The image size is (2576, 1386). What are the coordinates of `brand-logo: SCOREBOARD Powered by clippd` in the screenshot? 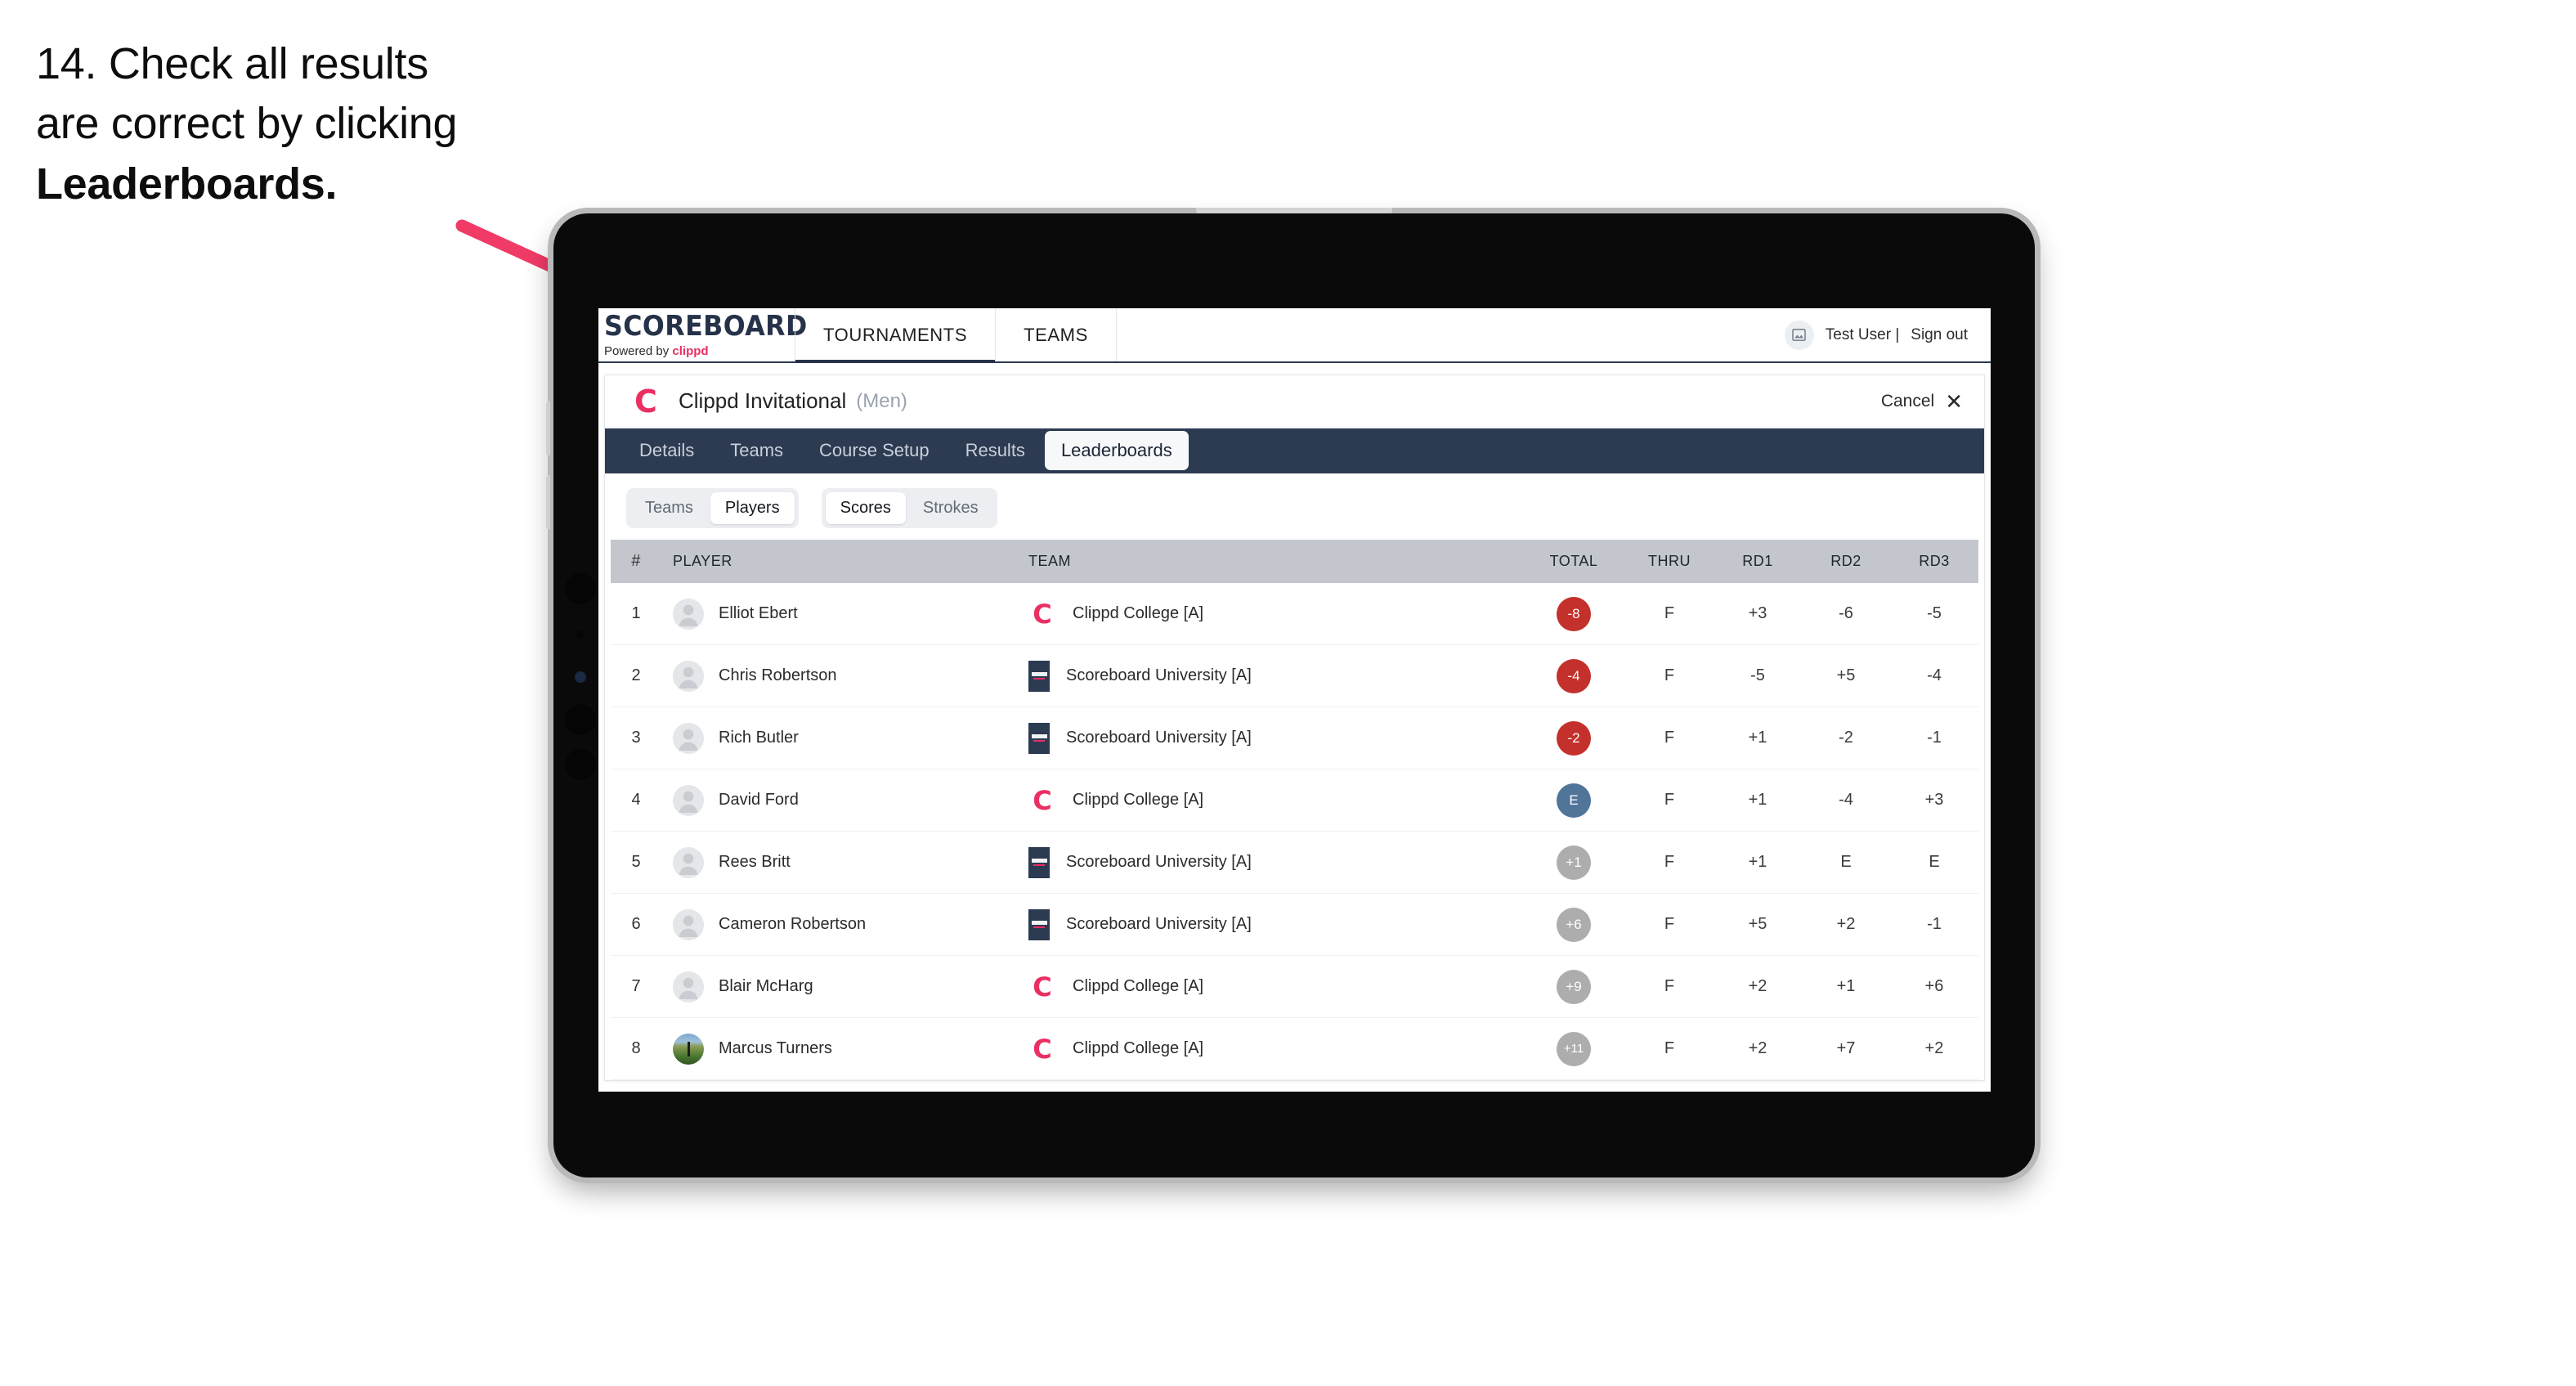 It's located at (702, 334).